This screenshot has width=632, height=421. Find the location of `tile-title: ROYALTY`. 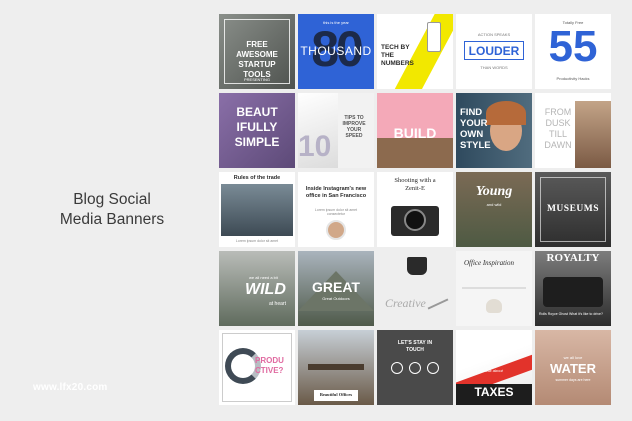

tile-title: ROYALTY is located at coordinates (573, 258).